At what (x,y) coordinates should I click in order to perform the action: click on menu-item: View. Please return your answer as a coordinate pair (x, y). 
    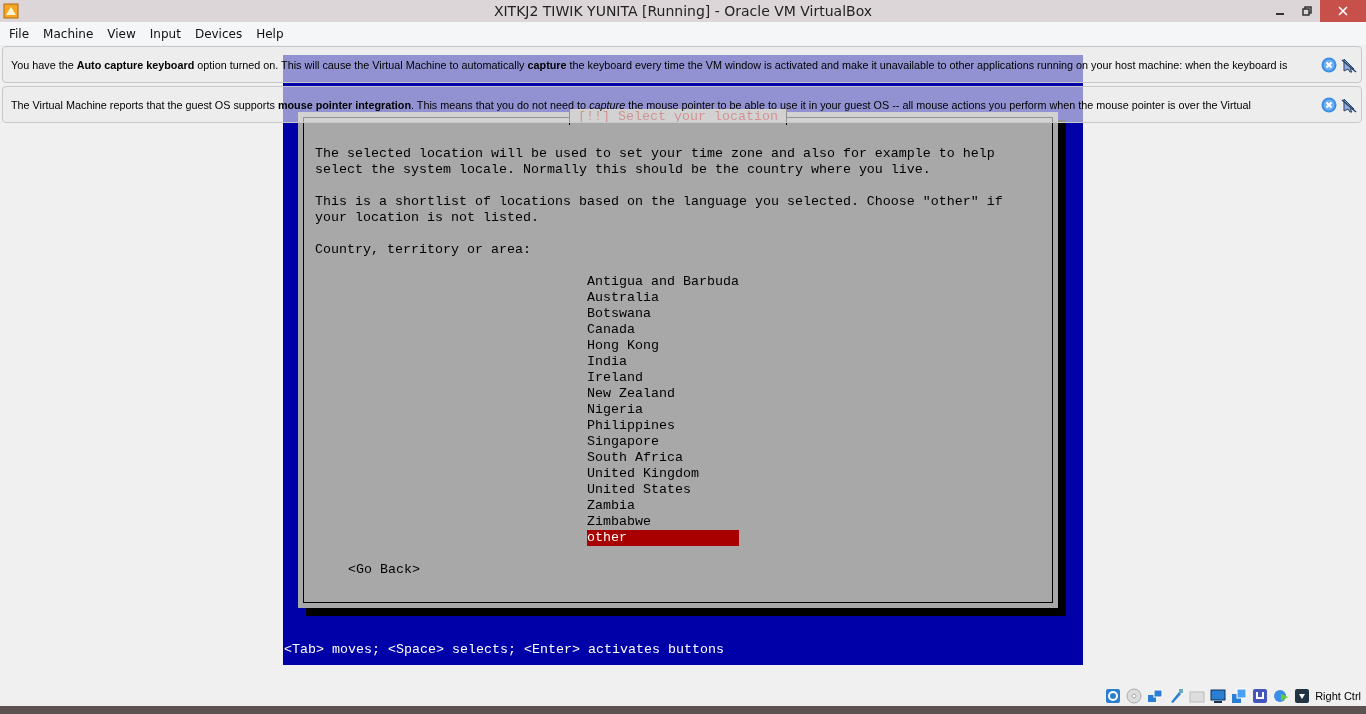
    Looking at the image, I should click on (121, 33).